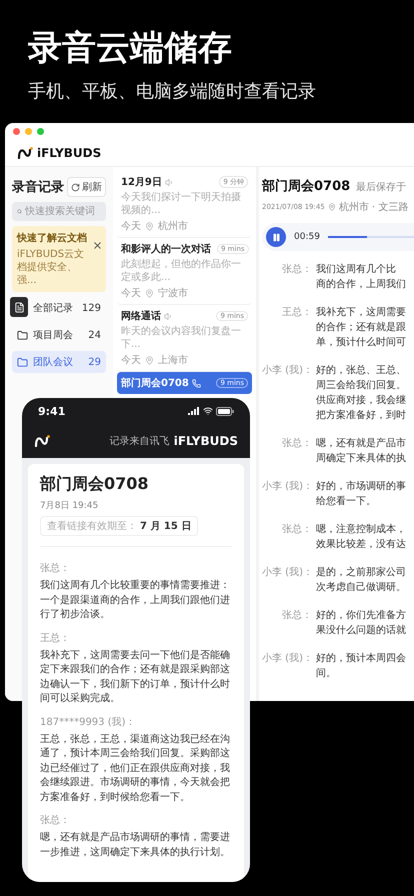  I want to click on note-icon, so click(19, 307).